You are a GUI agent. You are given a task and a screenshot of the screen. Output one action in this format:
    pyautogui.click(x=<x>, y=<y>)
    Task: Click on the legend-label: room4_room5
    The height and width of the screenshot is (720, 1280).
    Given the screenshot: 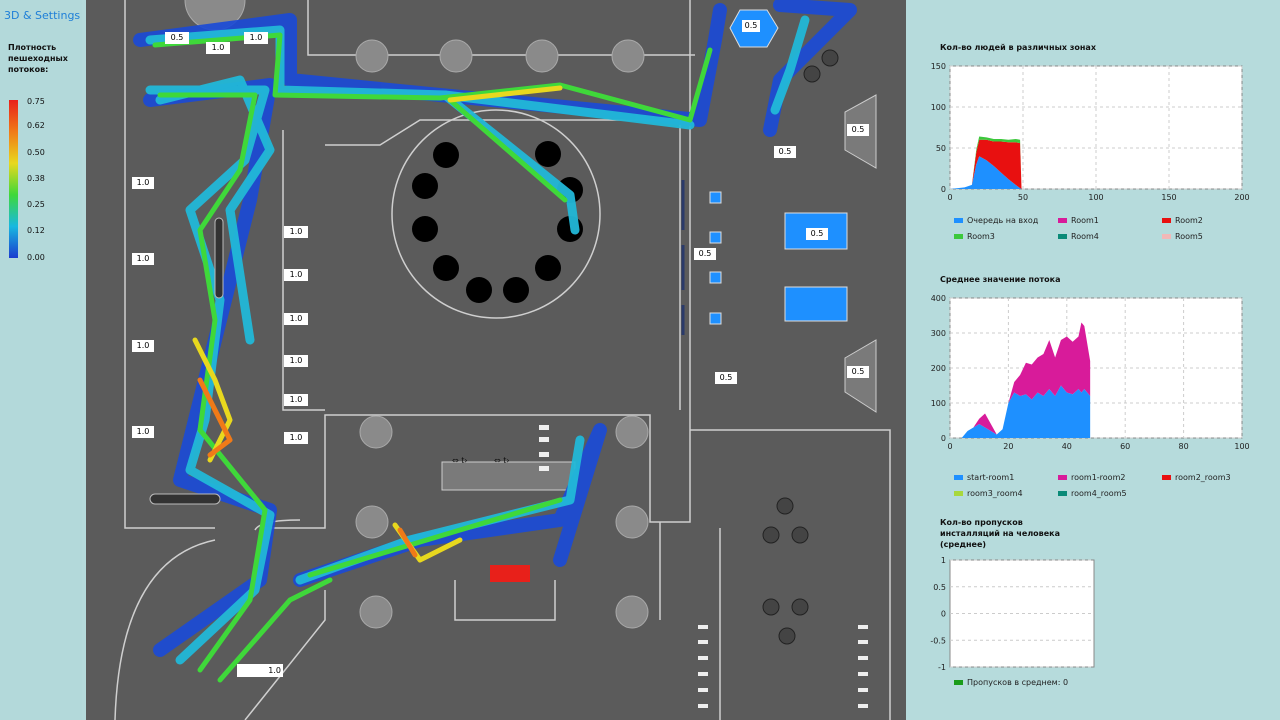 What is the action you would take?
    pyautogui.click(x=1099, y=493)
    